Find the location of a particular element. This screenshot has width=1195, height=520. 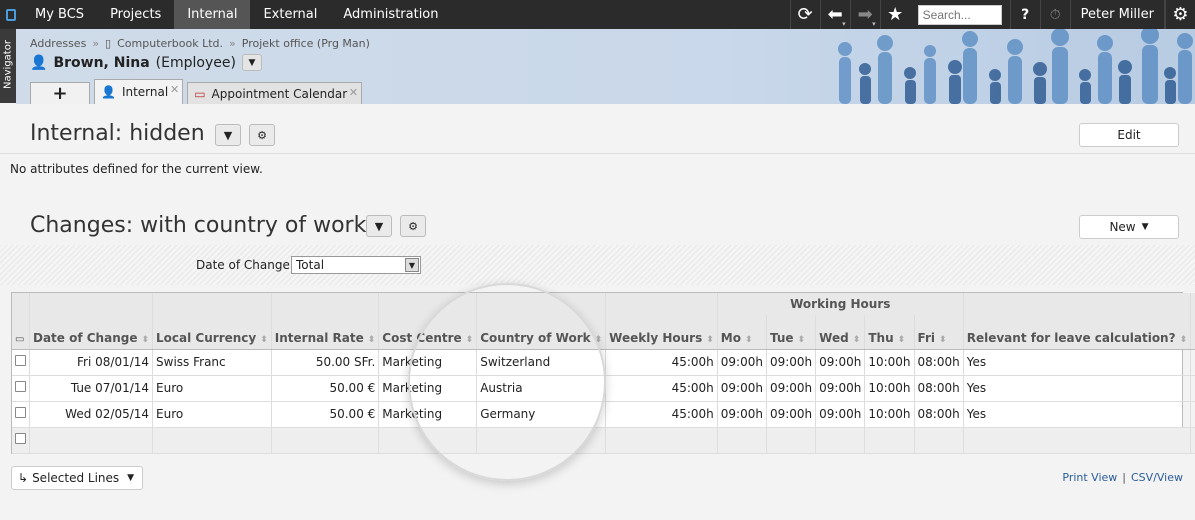

tab-internal: 👤 Internal ✕ is located at coordinates (139, 91).